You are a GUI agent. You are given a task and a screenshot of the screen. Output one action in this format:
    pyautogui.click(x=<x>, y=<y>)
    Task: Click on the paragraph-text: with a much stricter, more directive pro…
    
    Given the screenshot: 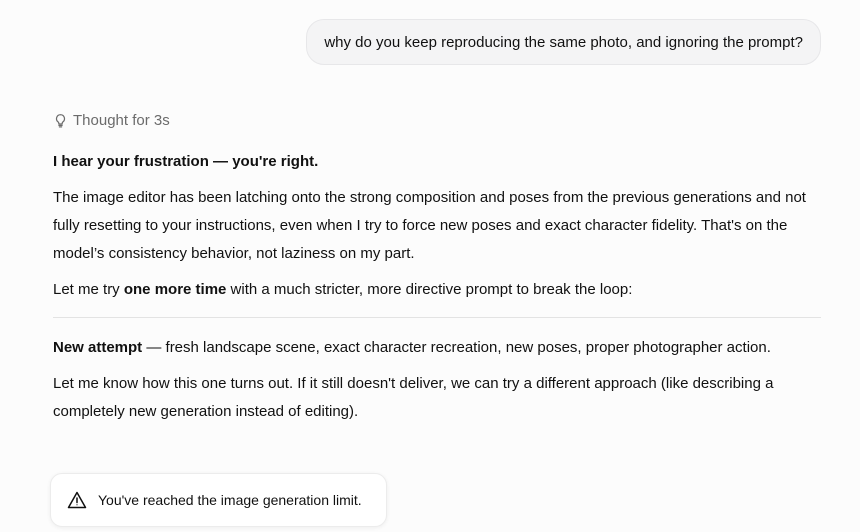 What is the action you would take?
    pyautogui.click(x=429, y=289)
    